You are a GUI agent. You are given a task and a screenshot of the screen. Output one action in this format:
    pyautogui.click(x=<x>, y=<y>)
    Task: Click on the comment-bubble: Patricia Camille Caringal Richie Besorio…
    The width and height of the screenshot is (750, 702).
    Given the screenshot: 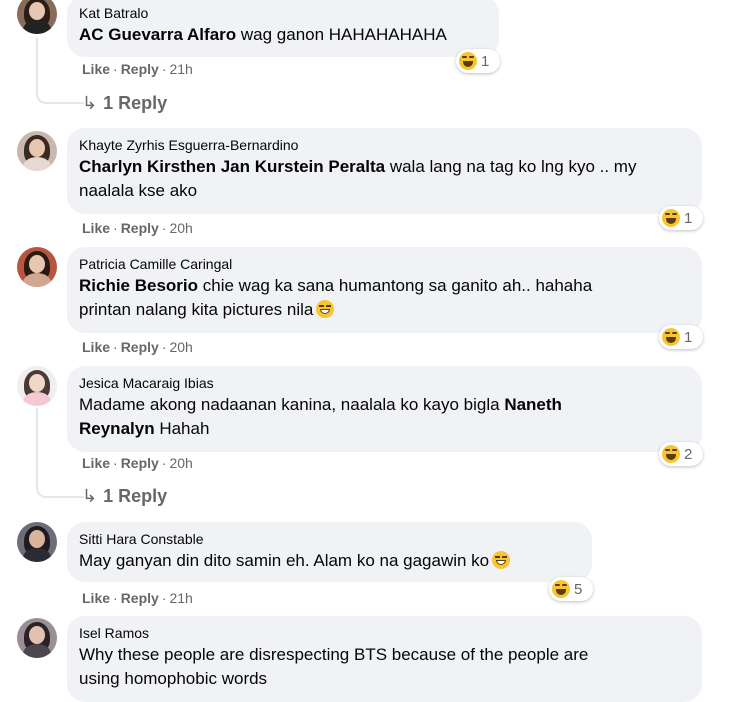 What is the action you would take?
    pyautogui.click(x=384, y=290)
    